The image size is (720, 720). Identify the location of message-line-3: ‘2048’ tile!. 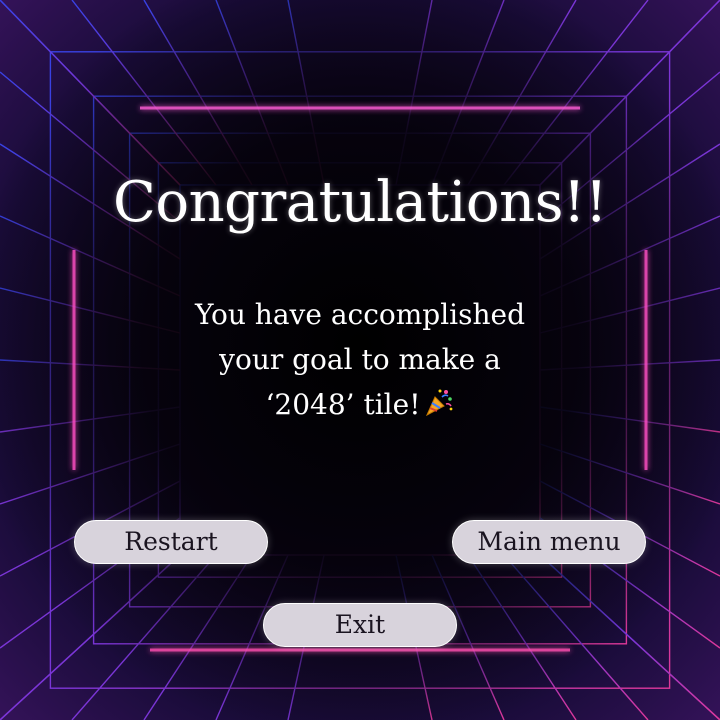
(360, 406).